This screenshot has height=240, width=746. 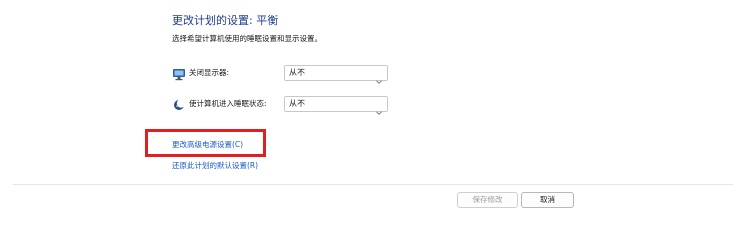 What do you see at coordinates (225, 20) in the screenshot?
I see `page-title: 更改计划的设置: 平衡` at bounding box center [225, 20].